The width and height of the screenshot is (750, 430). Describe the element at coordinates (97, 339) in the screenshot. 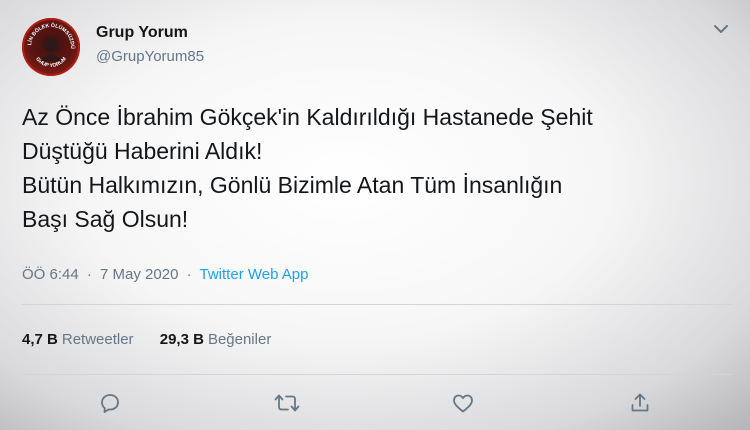

I see `retweets-label: Retweetler` at that location.